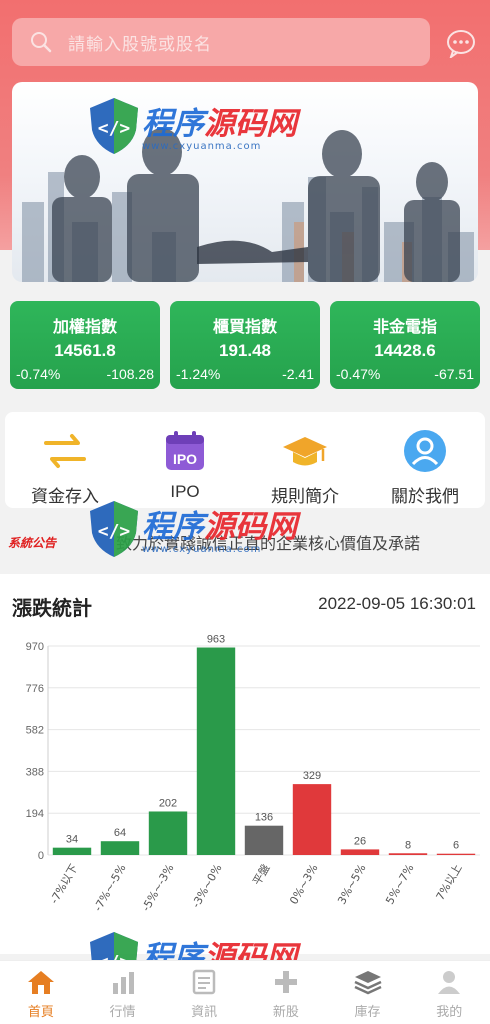 The height and width of the screenshot is (1024, 490). I want to click on index-value: 191.48, so click(245, 350).